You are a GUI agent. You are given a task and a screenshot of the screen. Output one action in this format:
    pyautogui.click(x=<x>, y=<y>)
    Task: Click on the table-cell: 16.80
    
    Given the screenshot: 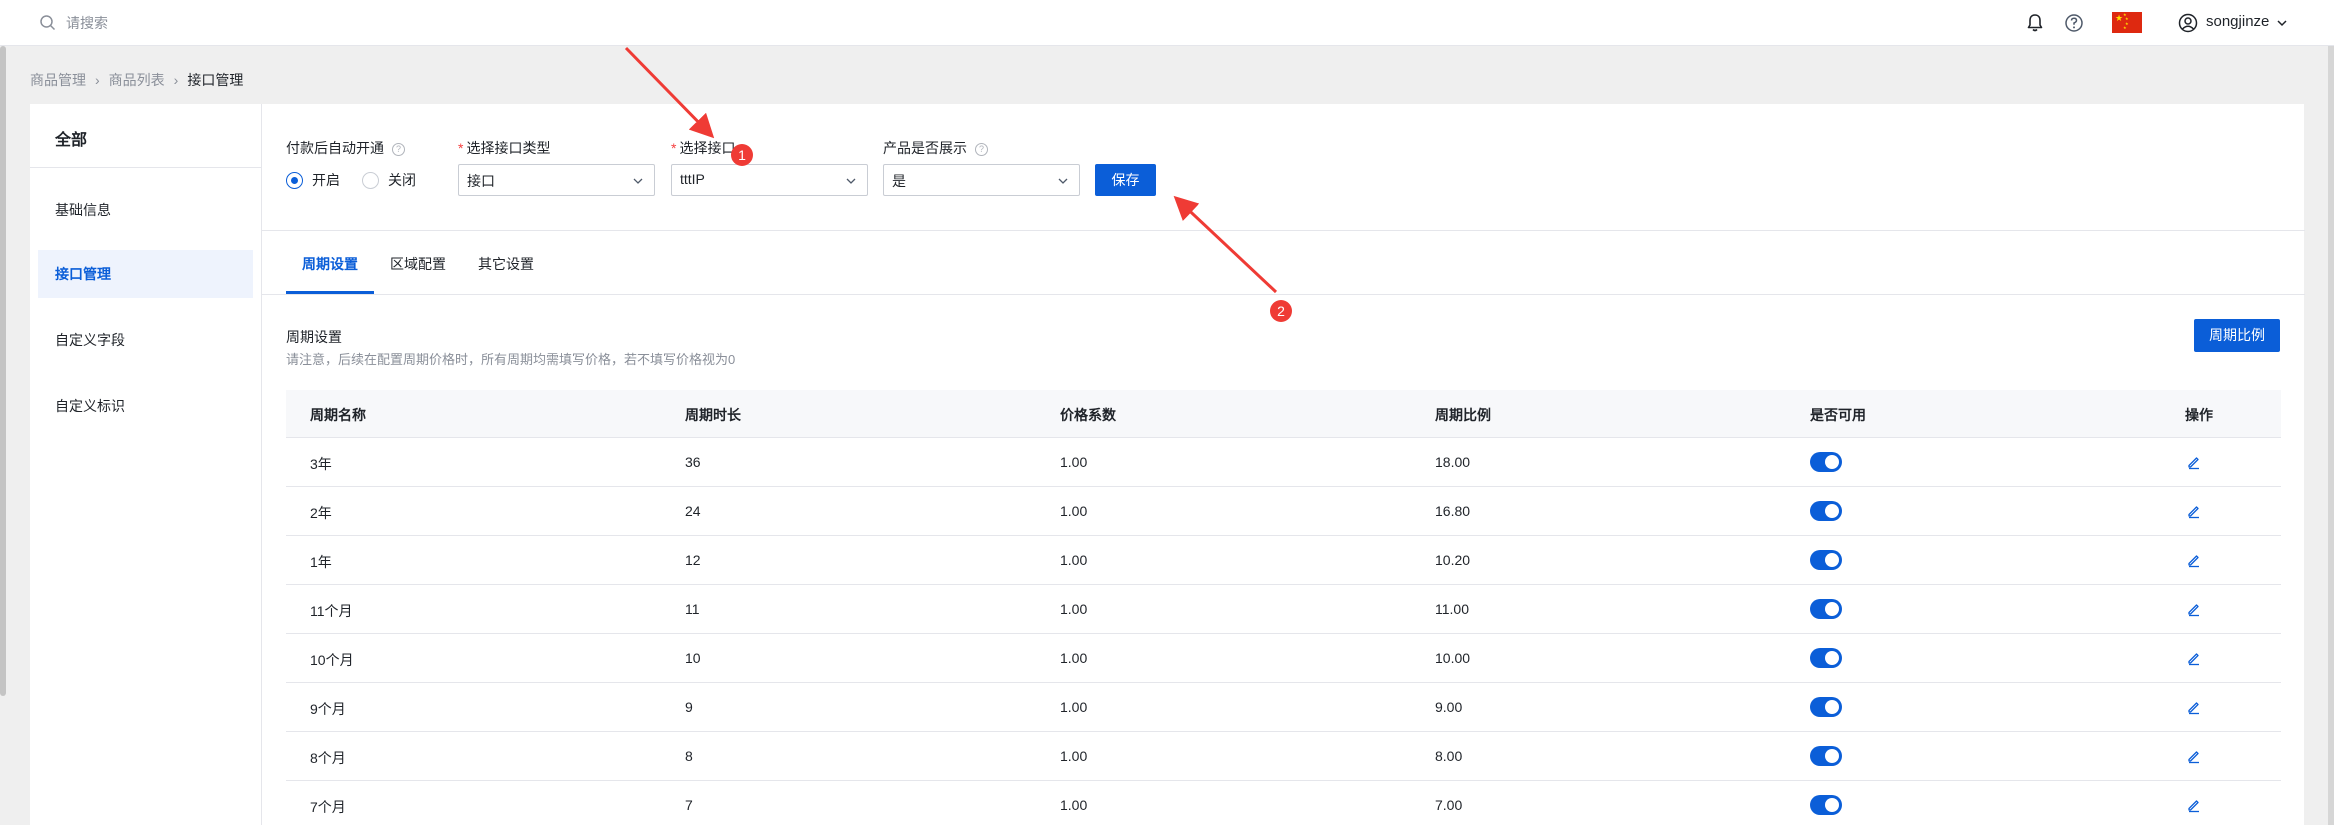 What is the action you would take?
    pyautogui.click(x=1453, y=511)
    